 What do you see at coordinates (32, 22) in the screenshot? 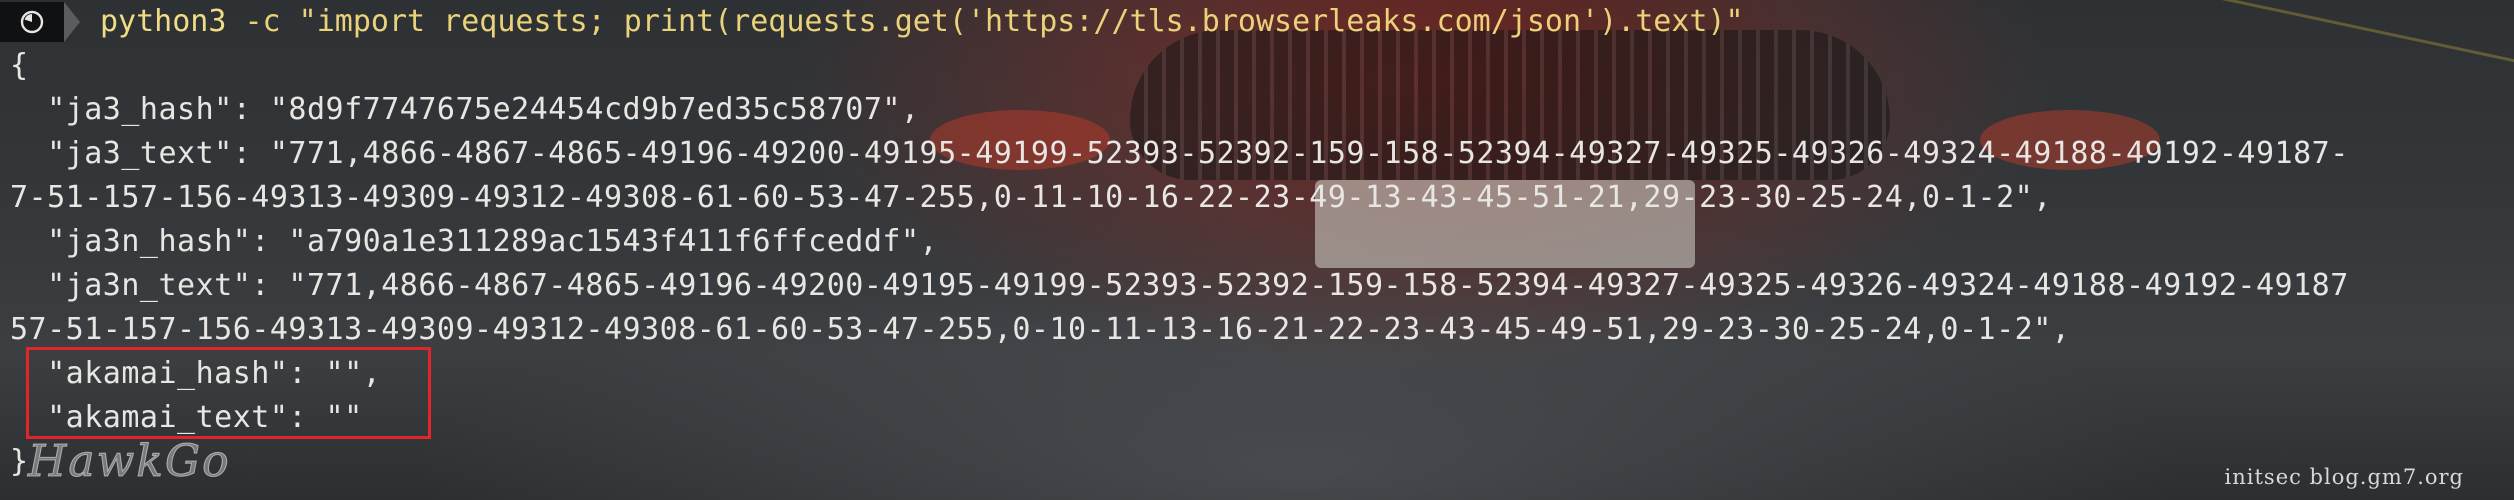
I see `terminal-app-icon` at bounding box center [32, 22].